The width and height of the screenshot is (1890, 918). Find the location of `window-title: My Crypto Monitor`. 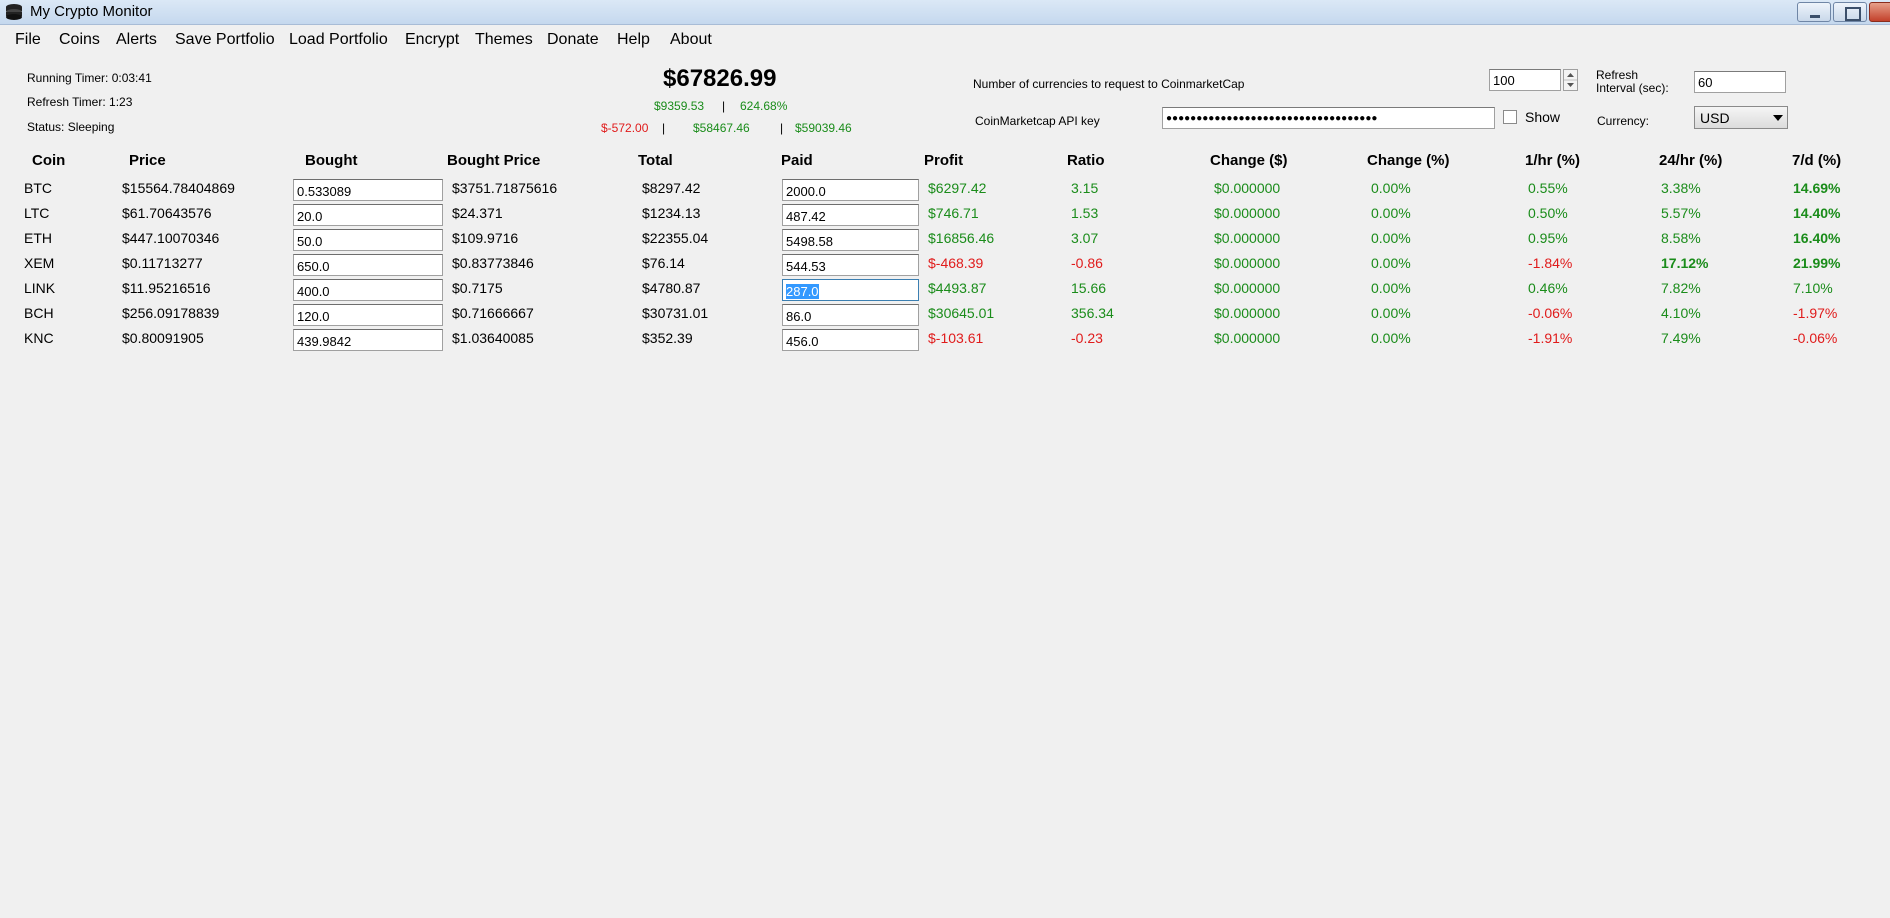

window-title: My Crypto Monitor is located at coordinates (91, 11).